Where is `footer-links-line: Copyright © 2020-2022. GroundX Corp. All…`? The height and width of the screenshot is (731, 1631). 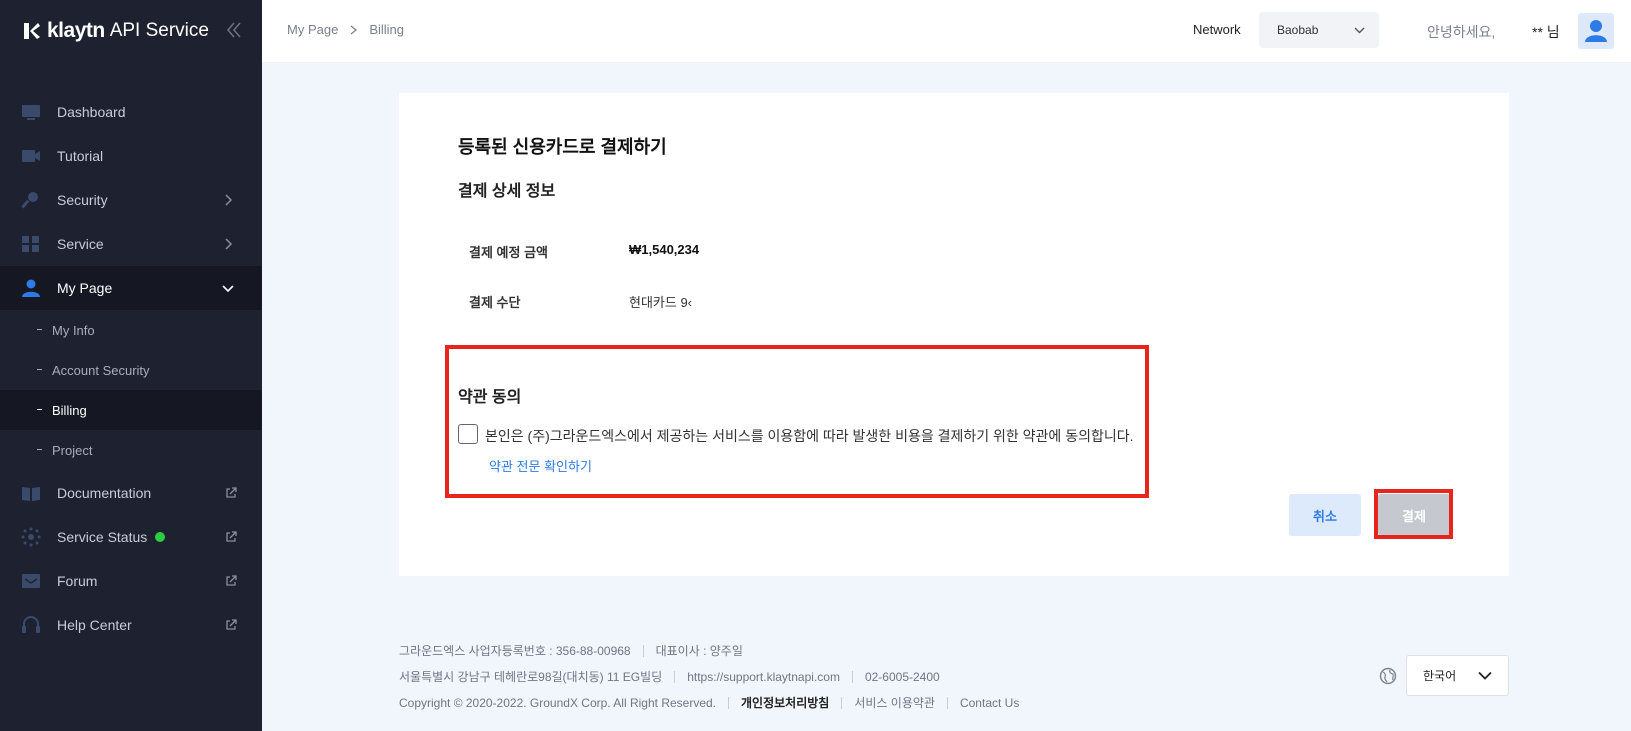
footer-links-line: Copyright © 2020-2022. GroundX Corp. All… is located at coordinates (709, 702).